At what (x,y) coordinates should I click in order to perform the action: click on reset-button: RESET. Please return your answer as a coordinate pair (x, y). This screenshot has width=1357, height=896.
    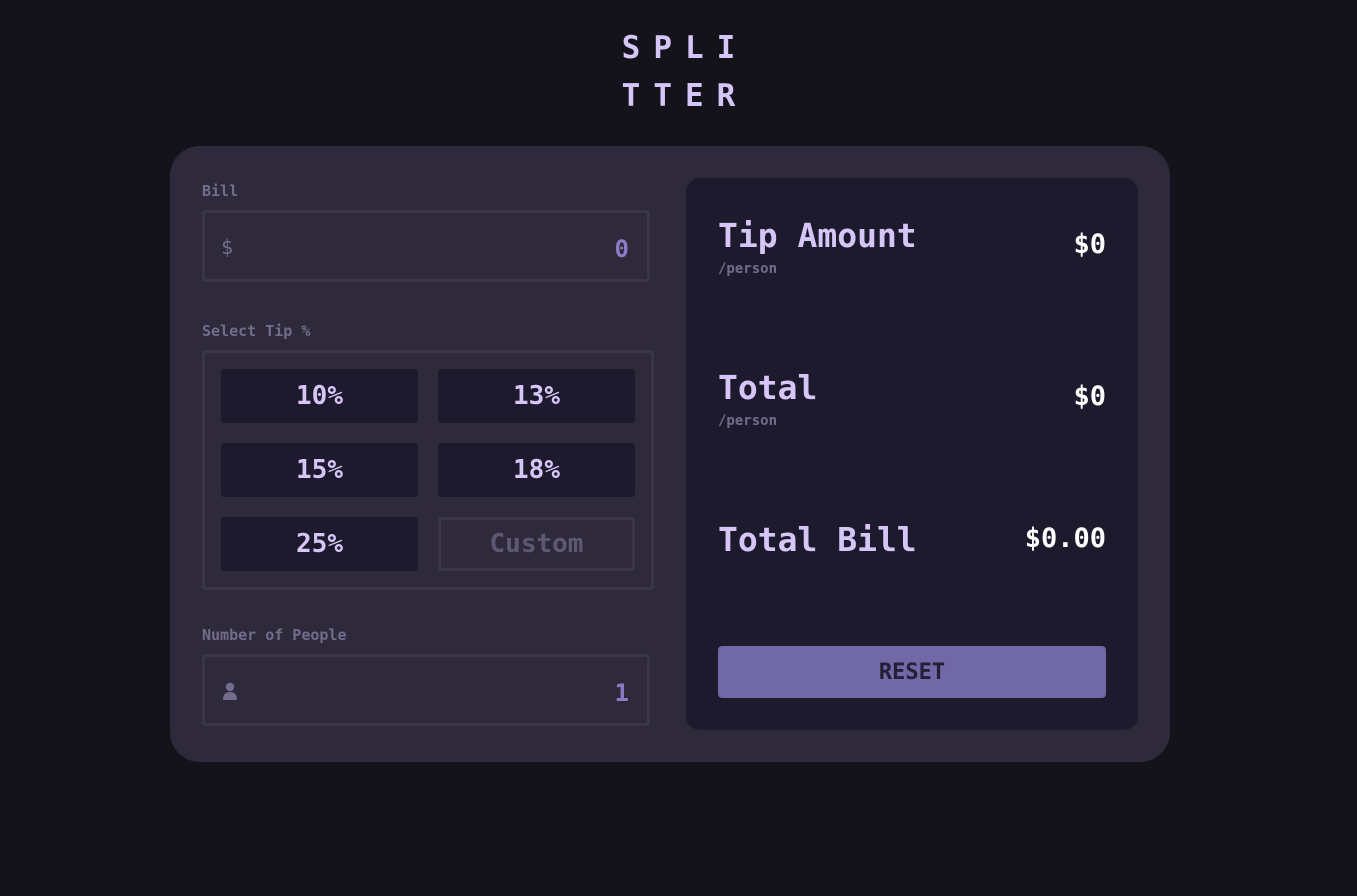
    Looking at the image, I should click on (912, 672).